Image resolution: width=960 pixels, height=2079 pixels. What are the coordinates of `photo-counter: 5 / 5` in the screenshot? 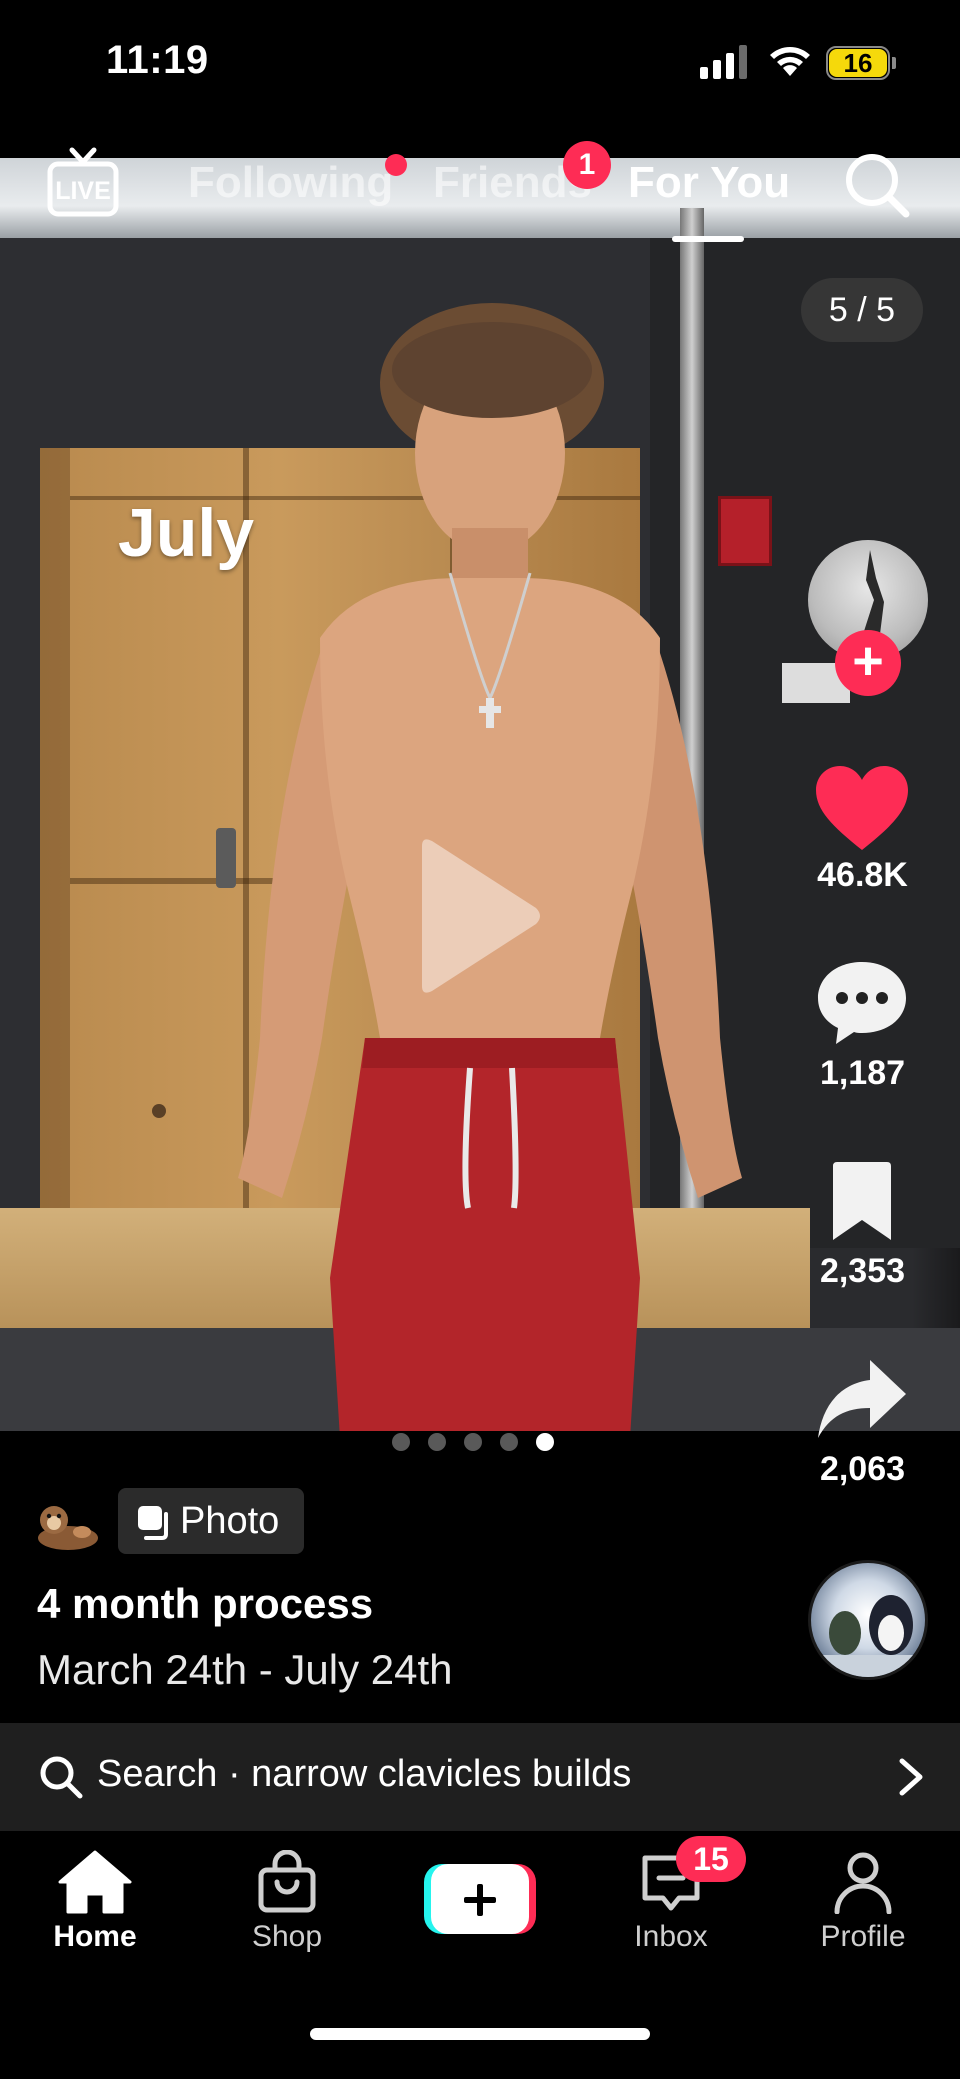 It's located at (862, 310).